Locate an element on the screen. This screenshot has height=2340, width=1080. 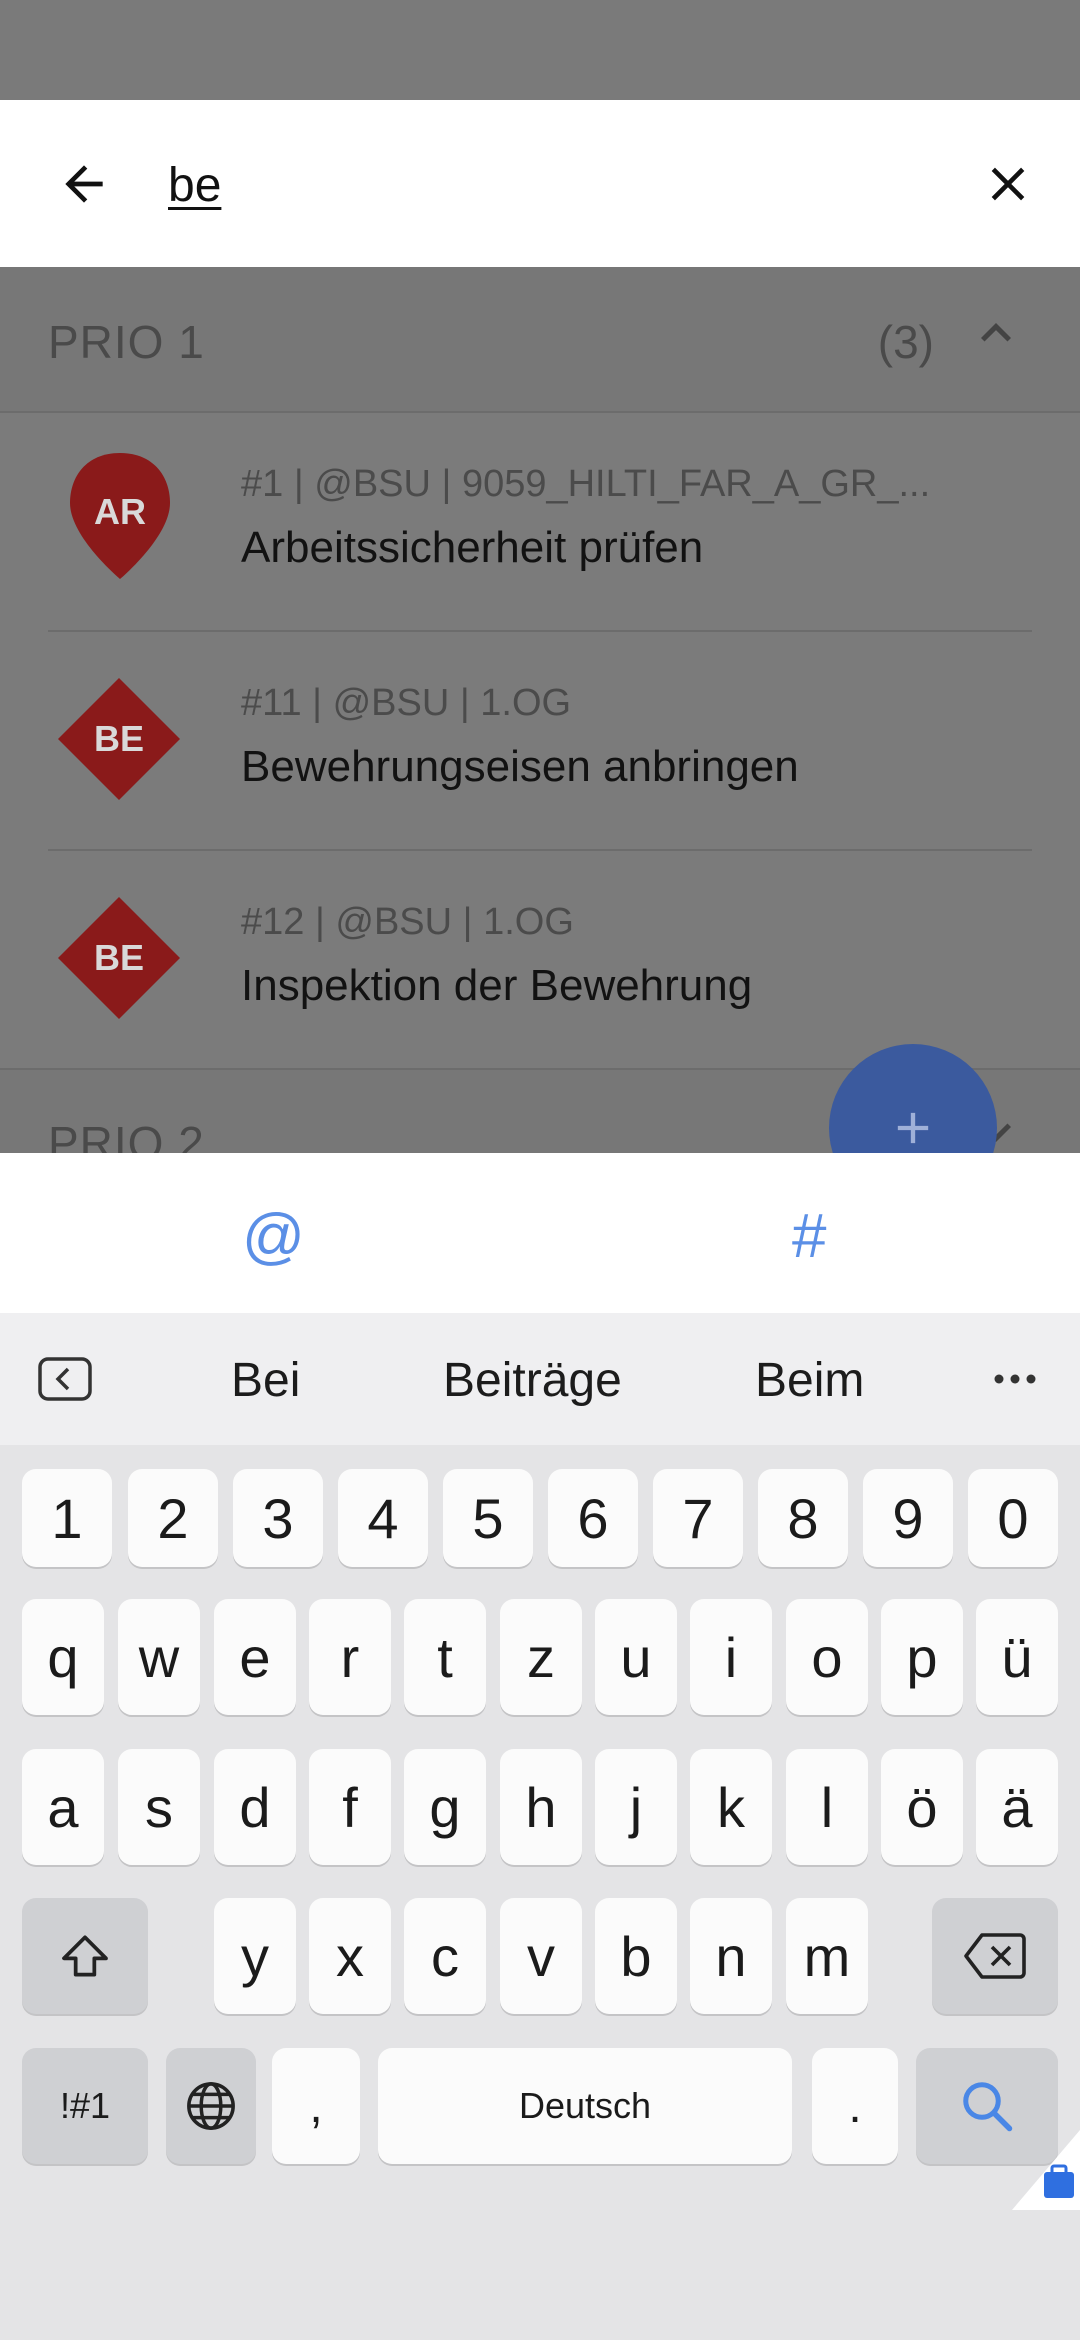
section-title: PRIO 1 is located at coordinates (126, 342).